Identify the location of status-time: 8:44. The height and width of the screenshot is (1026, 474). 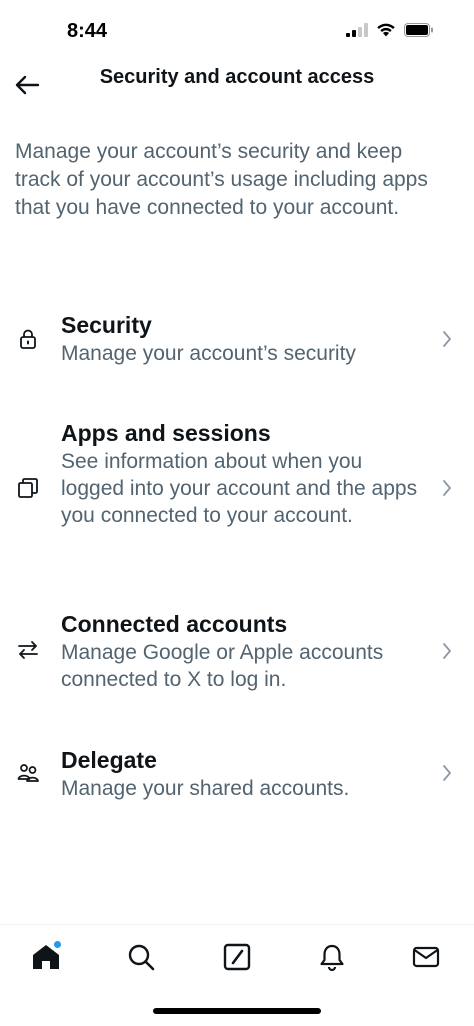
(87, 31).